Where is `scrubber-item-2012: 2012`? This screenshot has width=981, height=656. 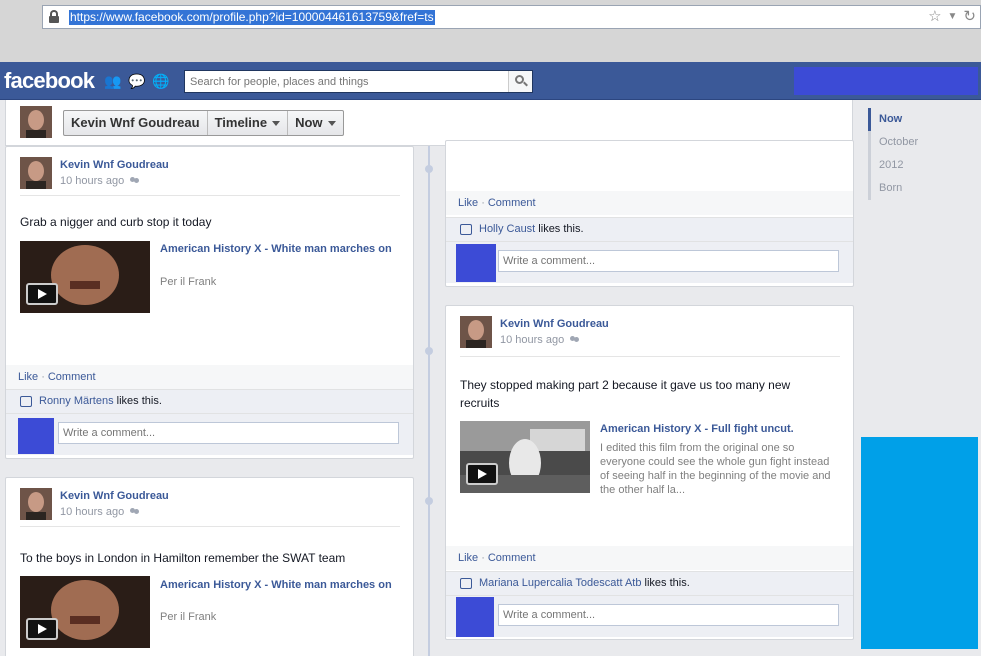
scrubber-item-2012: 2012 is located at coordinates (893, 165).